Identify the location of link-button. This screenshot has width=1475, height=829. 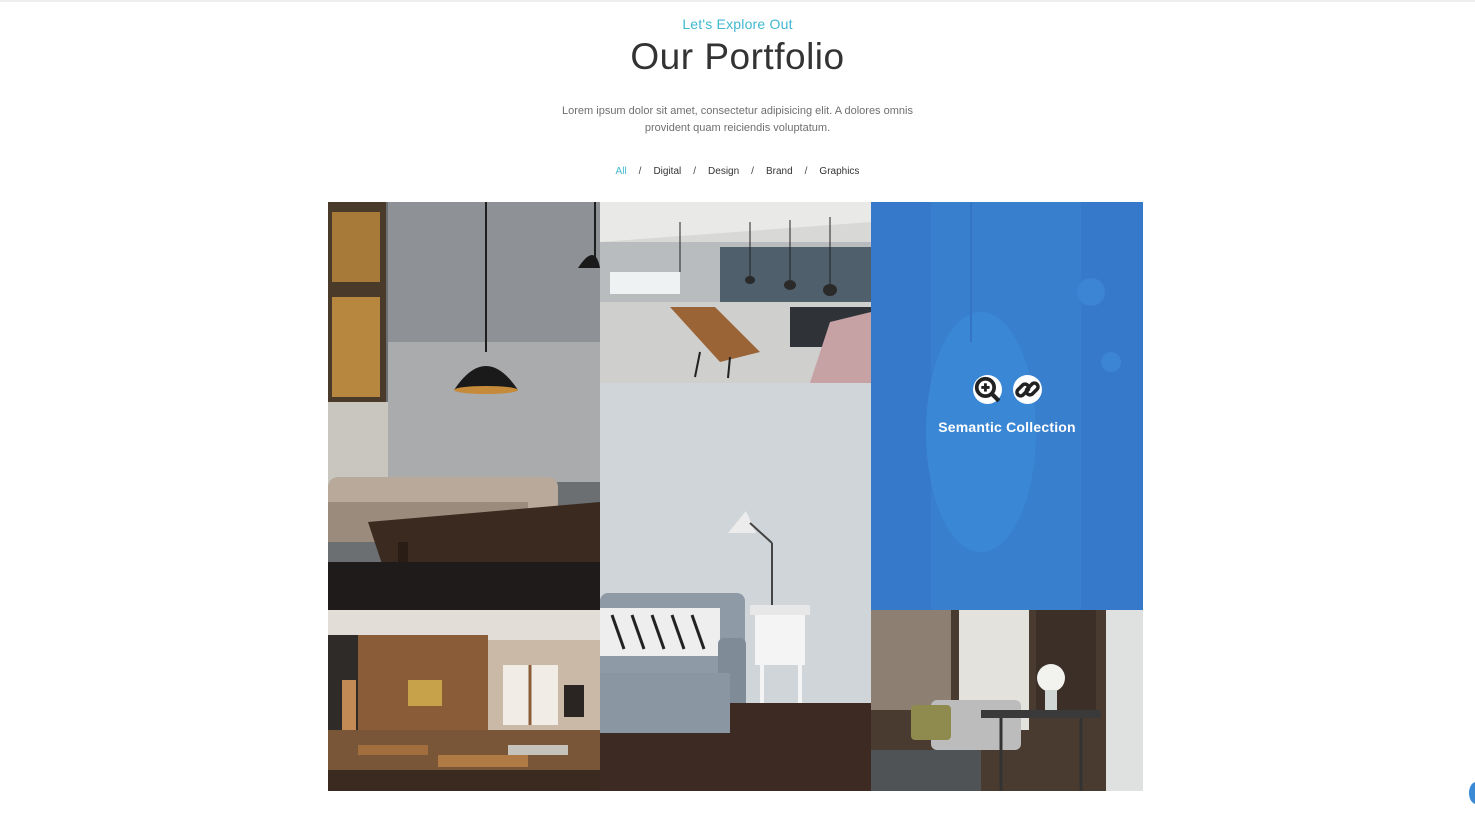
(1027, 389).